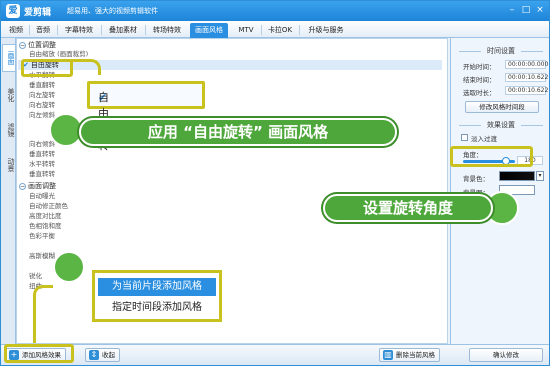 The image size is (550, 366). I want to click on chevron-down-icon: ▾, so click(540, 176).